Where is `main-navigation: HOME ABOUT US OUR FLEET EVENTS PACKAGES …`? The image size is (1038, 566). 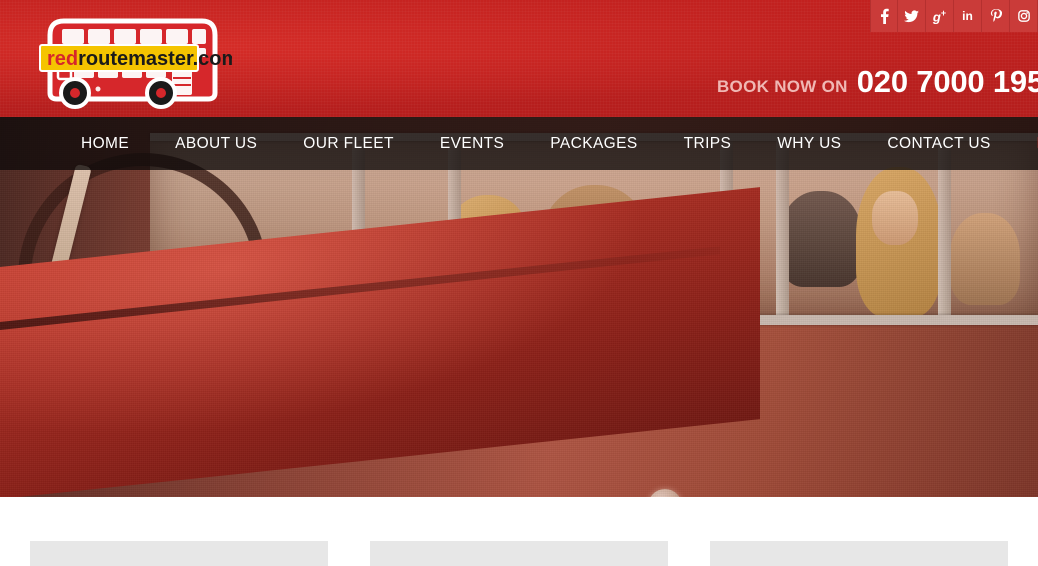 main-navigation: HOME ABOUT US OUR FLEET EVENTS PACKAGES … is located at coordinates (519, 143).